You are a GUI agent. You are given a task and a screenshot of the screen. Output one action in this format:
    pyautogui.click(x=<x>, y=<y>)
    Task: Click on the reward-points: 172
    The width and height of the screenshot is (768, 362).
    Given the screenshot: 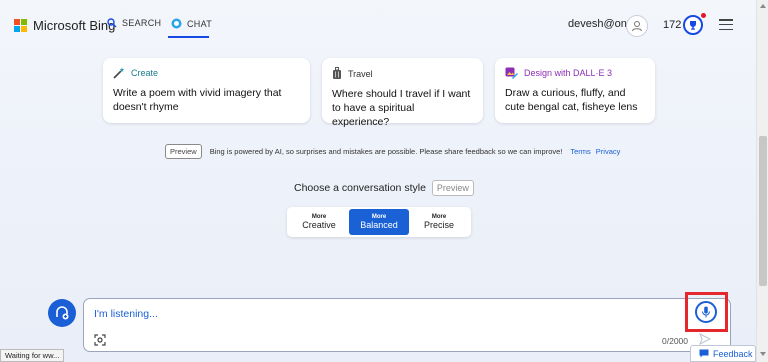 What is the action you would take?
    pyautogui.click(x=672, y=25)
    